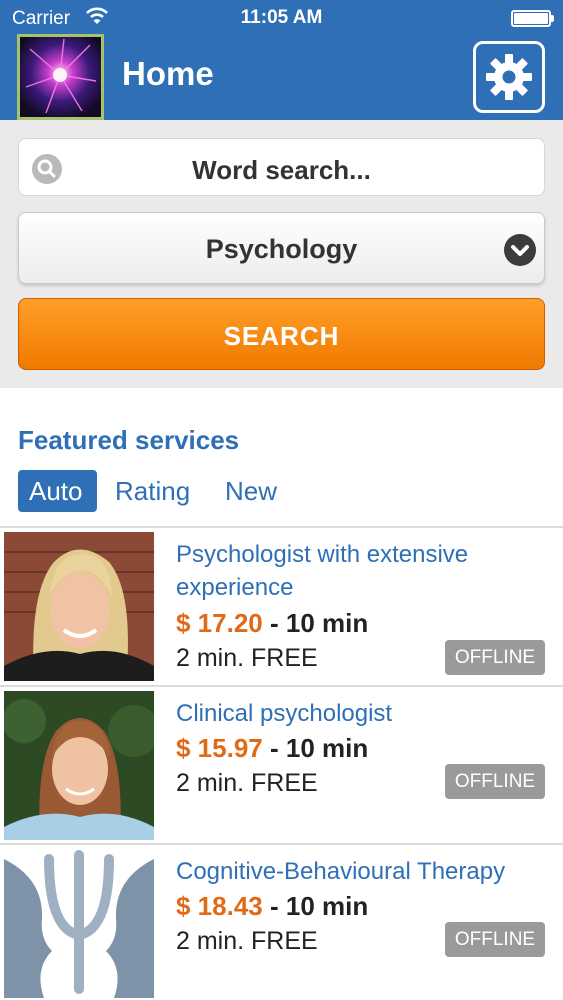 The height and width of the screenshot is (1000, 563). I want to click on service-title: Cognitive-Behavioural Therapy, so click(361, 871).